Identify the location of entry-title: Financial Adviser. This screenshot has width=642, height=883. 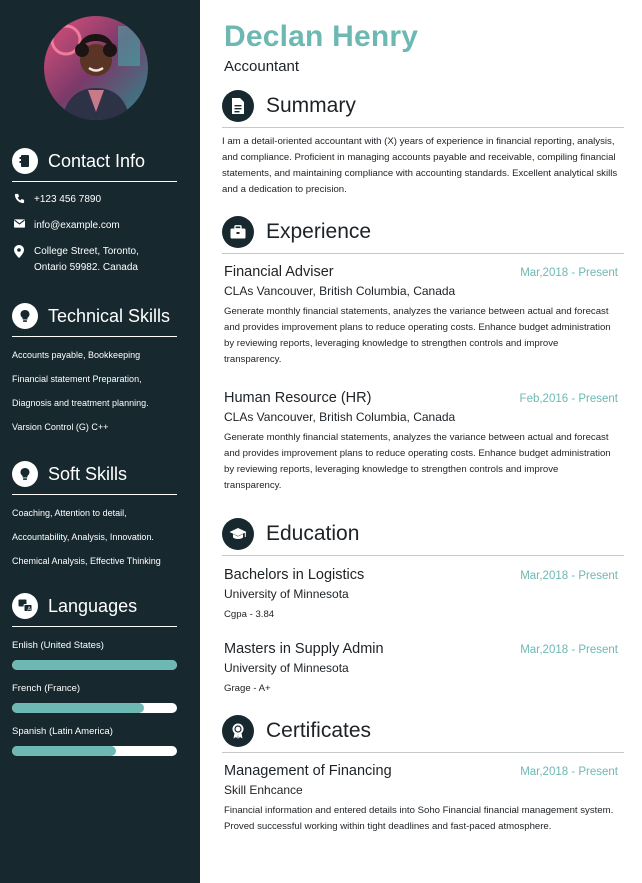
(279, 272).